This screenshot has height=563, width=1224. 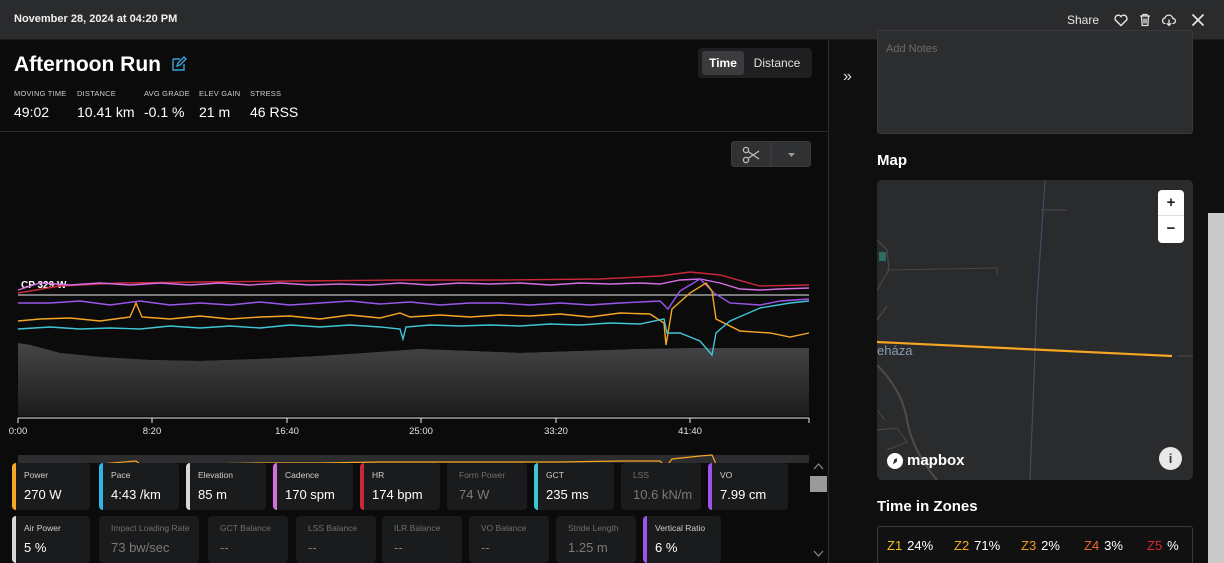 What do you see at coordinates (35, 547) in the screenshot?
I see `metric-value: 5 %` at bounding box center [35, 547].